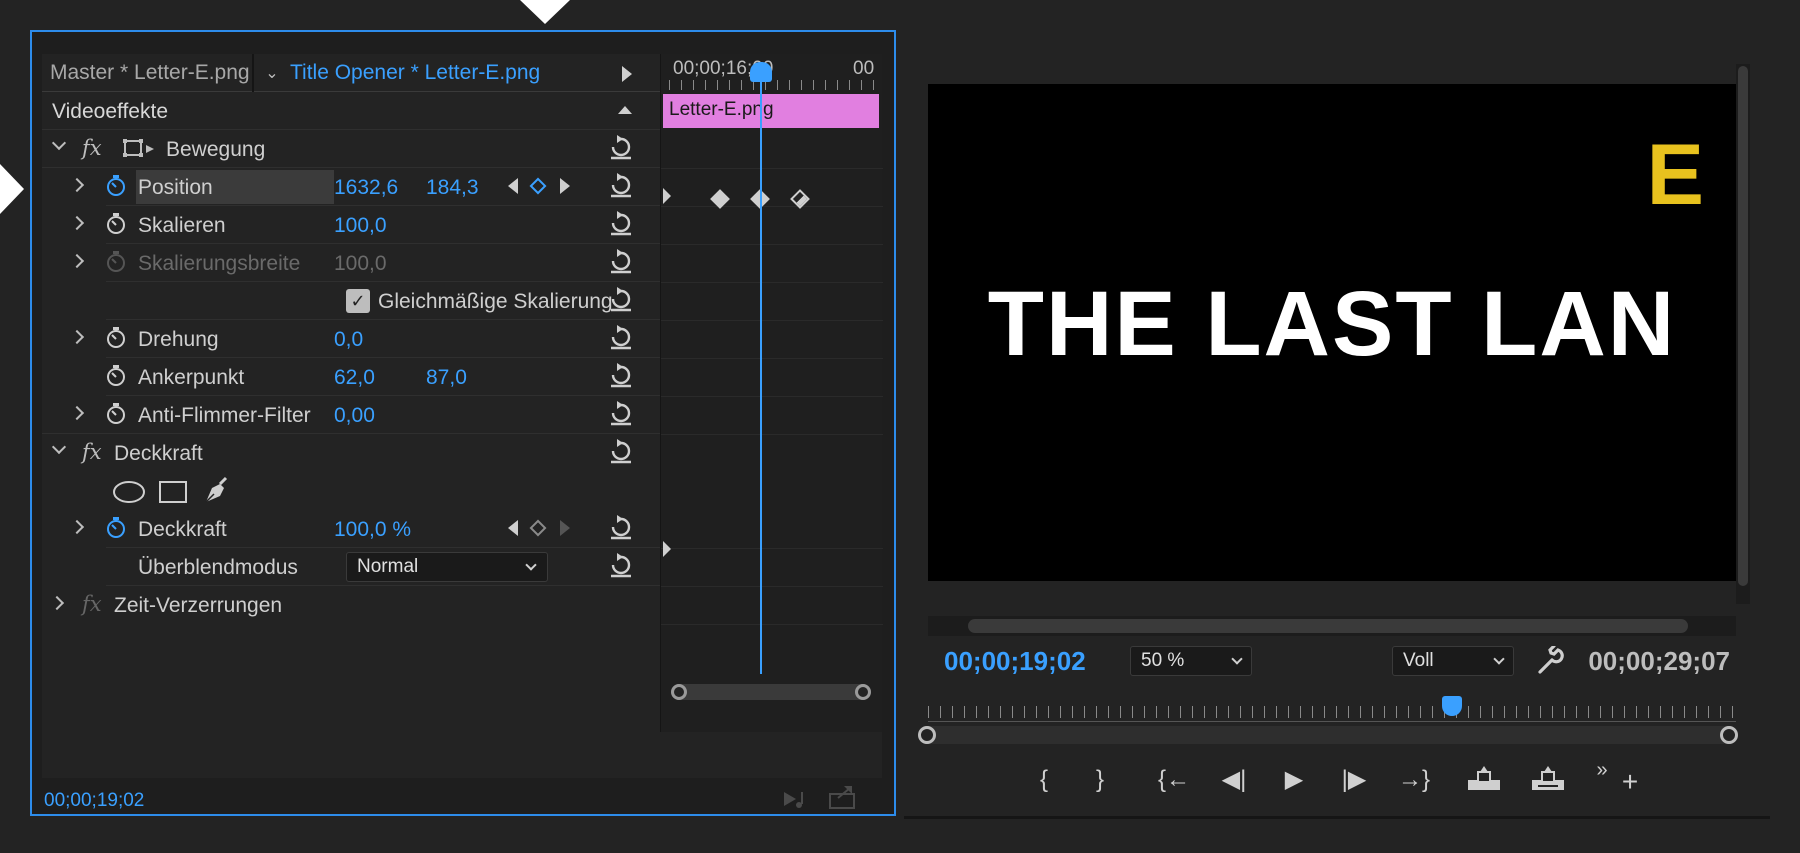 The height and width of the screenshot is (853, 1800). What do you see at coordinates (761, 72) in the screenshot?
I see `playhead-handle` at bounding box center [761, 72].